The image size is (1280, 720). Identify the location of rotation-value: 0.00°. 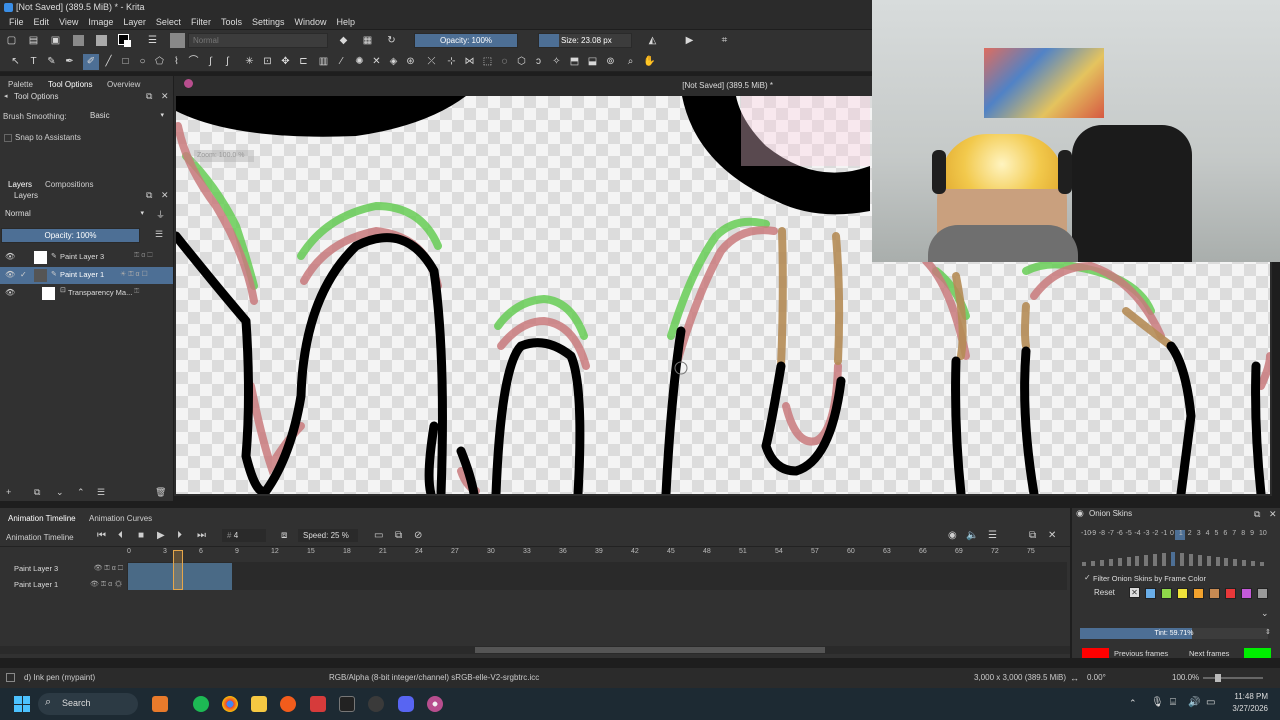
(1096, 678).